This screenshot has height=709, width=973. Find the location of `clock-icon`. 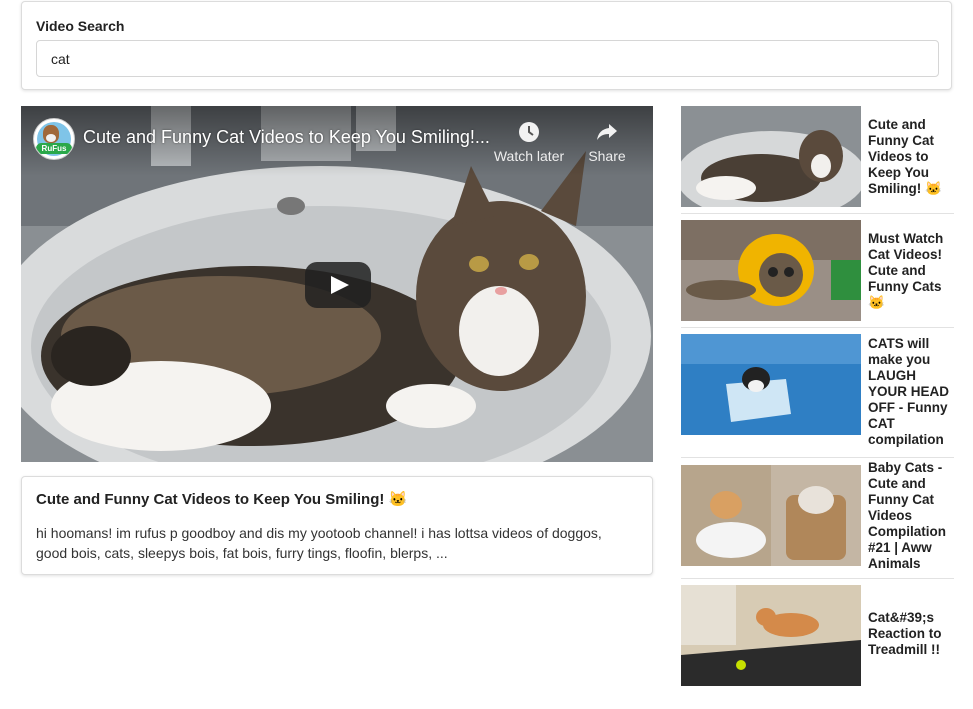

clock-icon is located at coordinates (529, 132).